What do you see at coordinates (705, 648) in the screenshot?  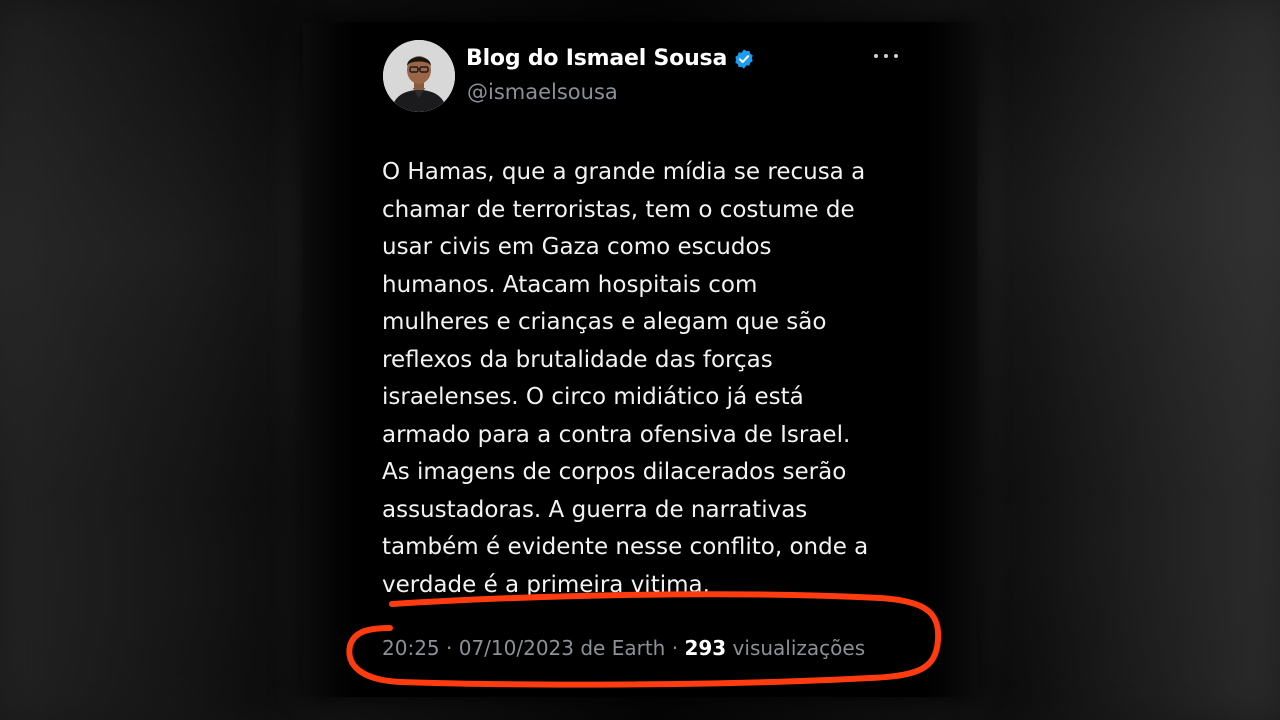 I see `views-count: 293` at bounding box center [705, 648].